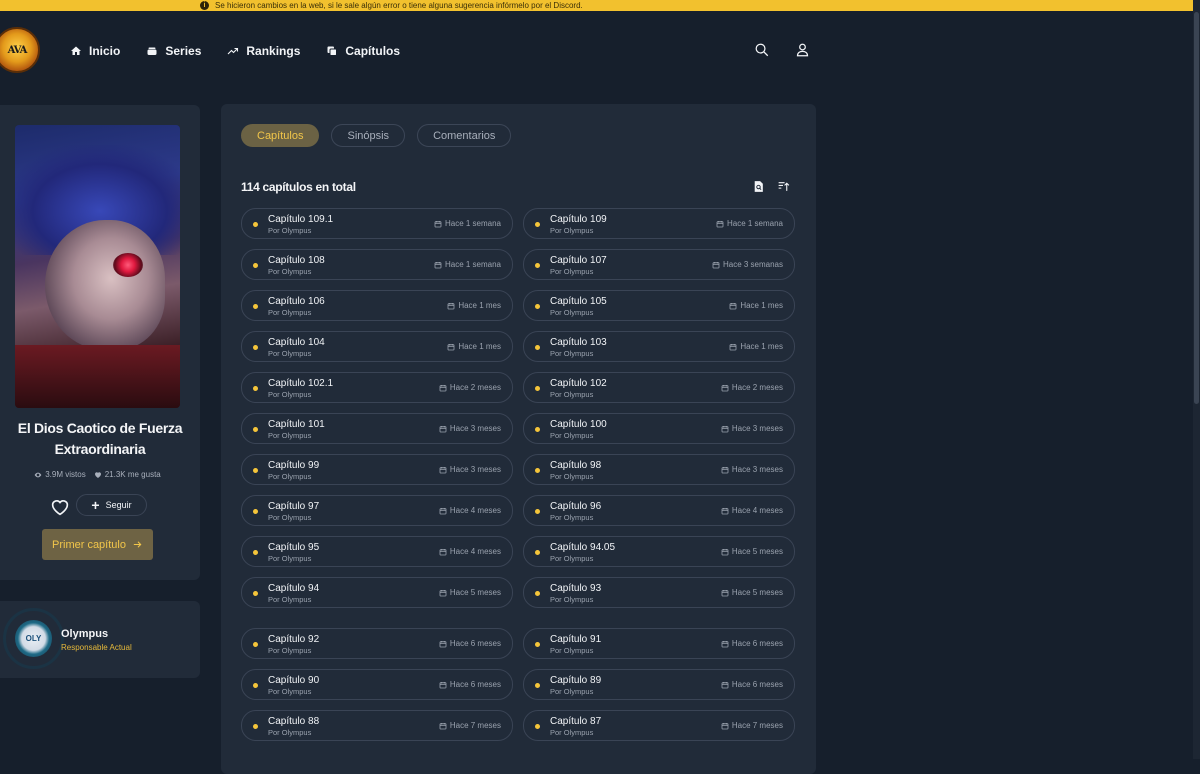 This screenshot has width=1200, height=774. I want to click on nav-item-capitulos: Capítulos, so click(363, 51).